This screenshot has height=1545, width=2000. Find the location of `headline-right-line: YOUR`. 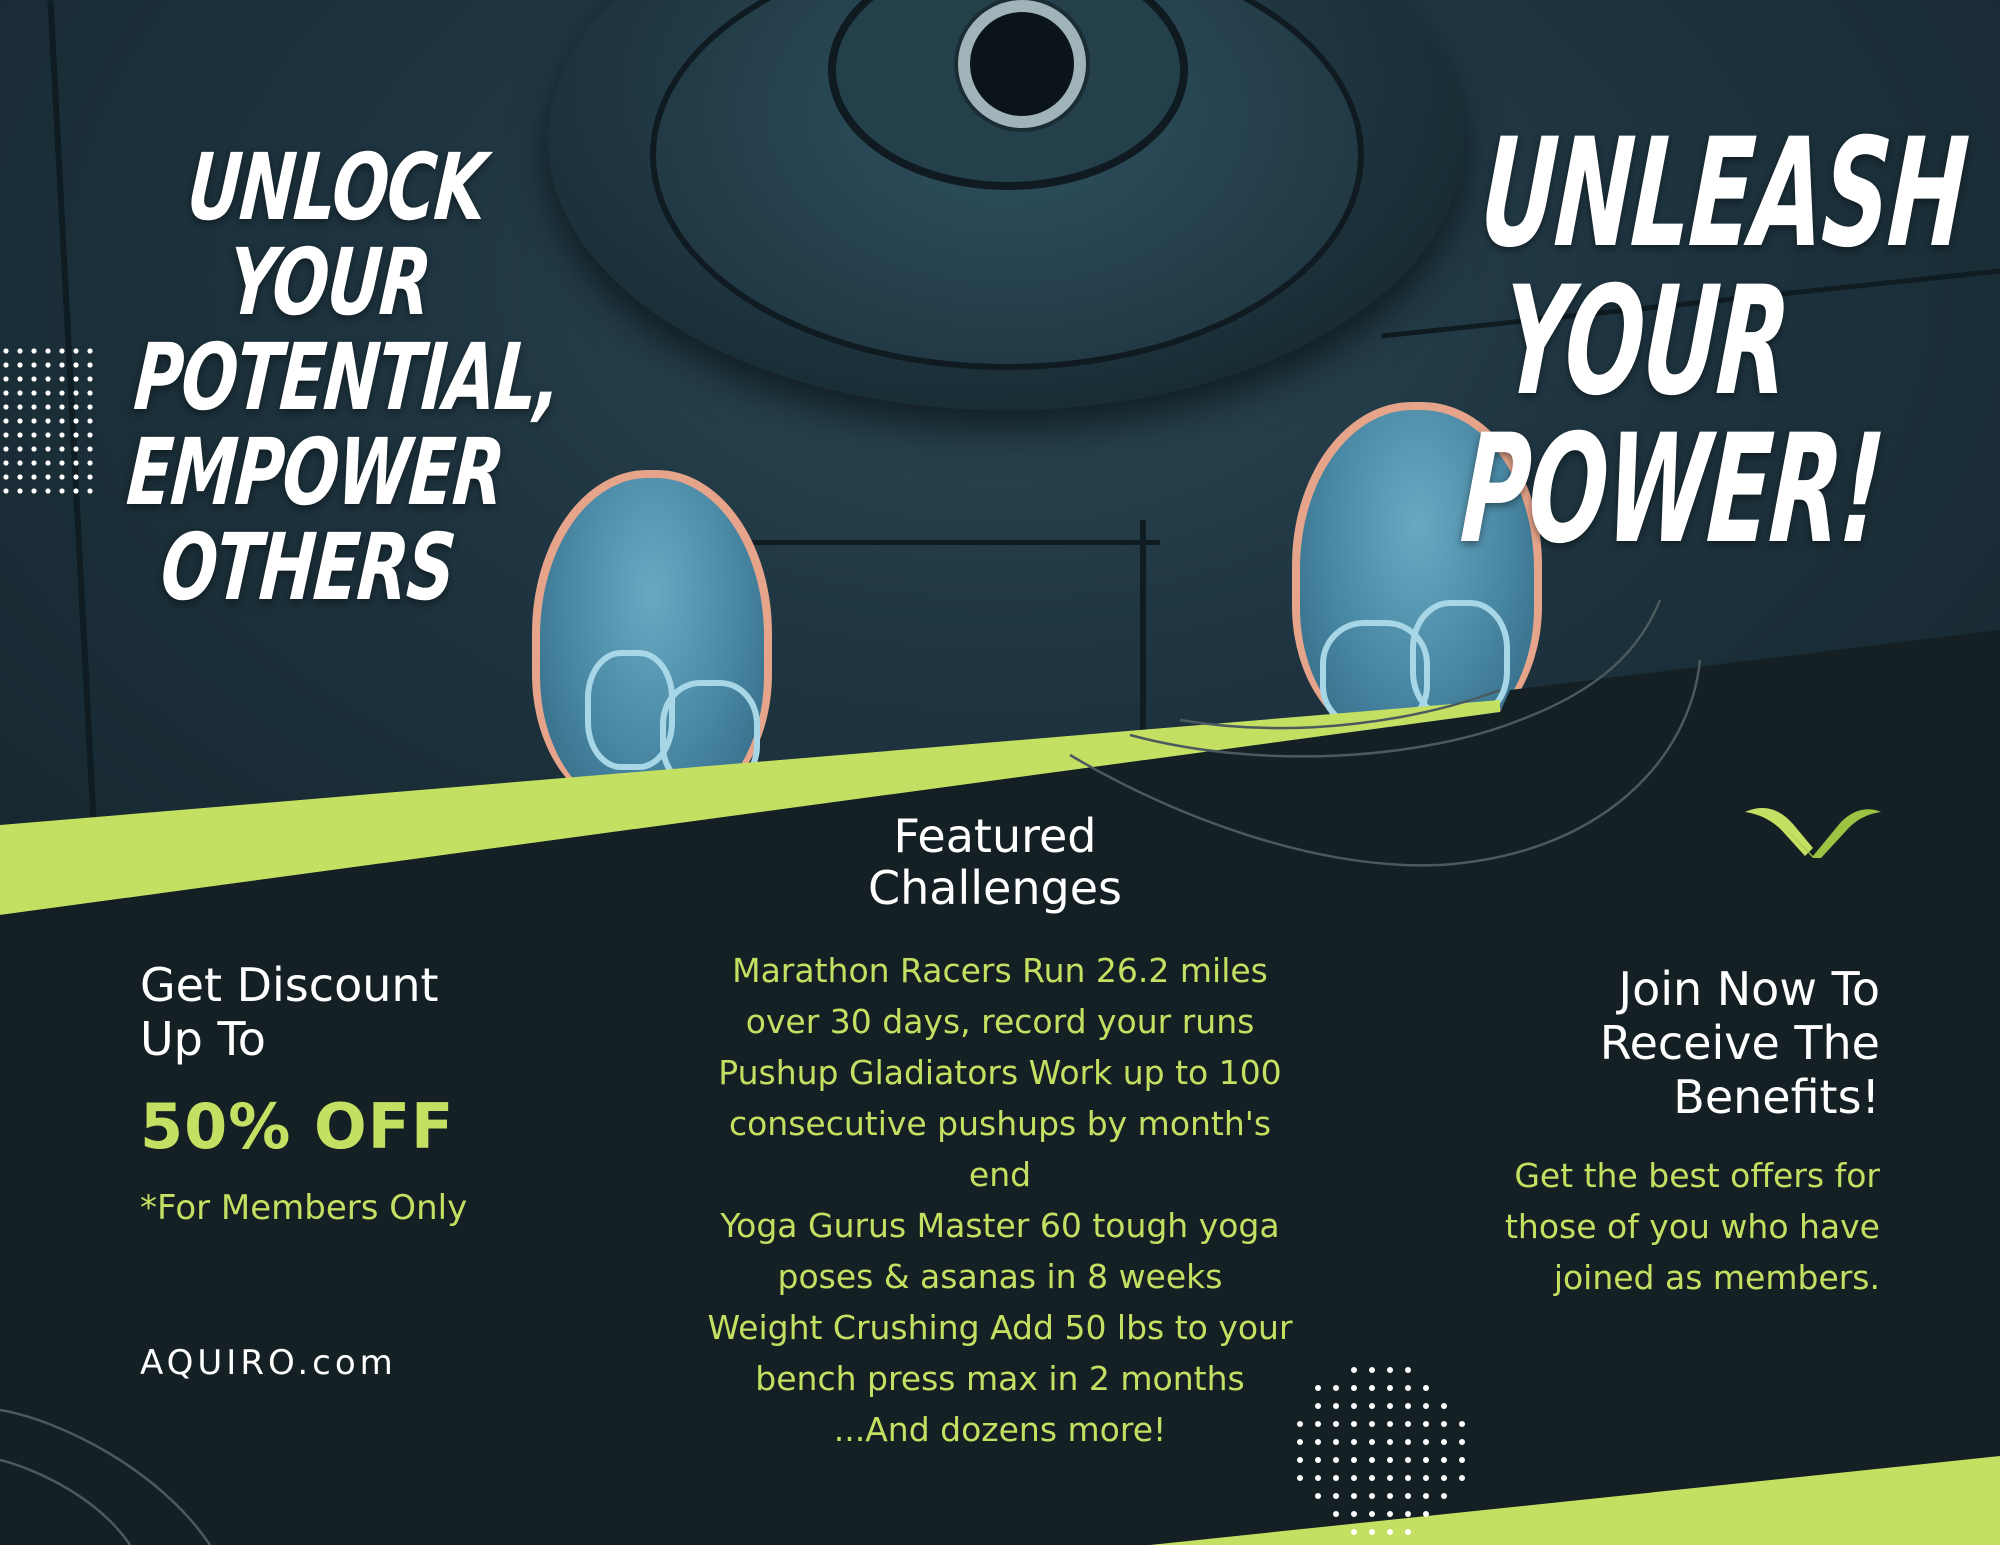

headline-right-line: YOUR is located at coordinates (1645, 342).